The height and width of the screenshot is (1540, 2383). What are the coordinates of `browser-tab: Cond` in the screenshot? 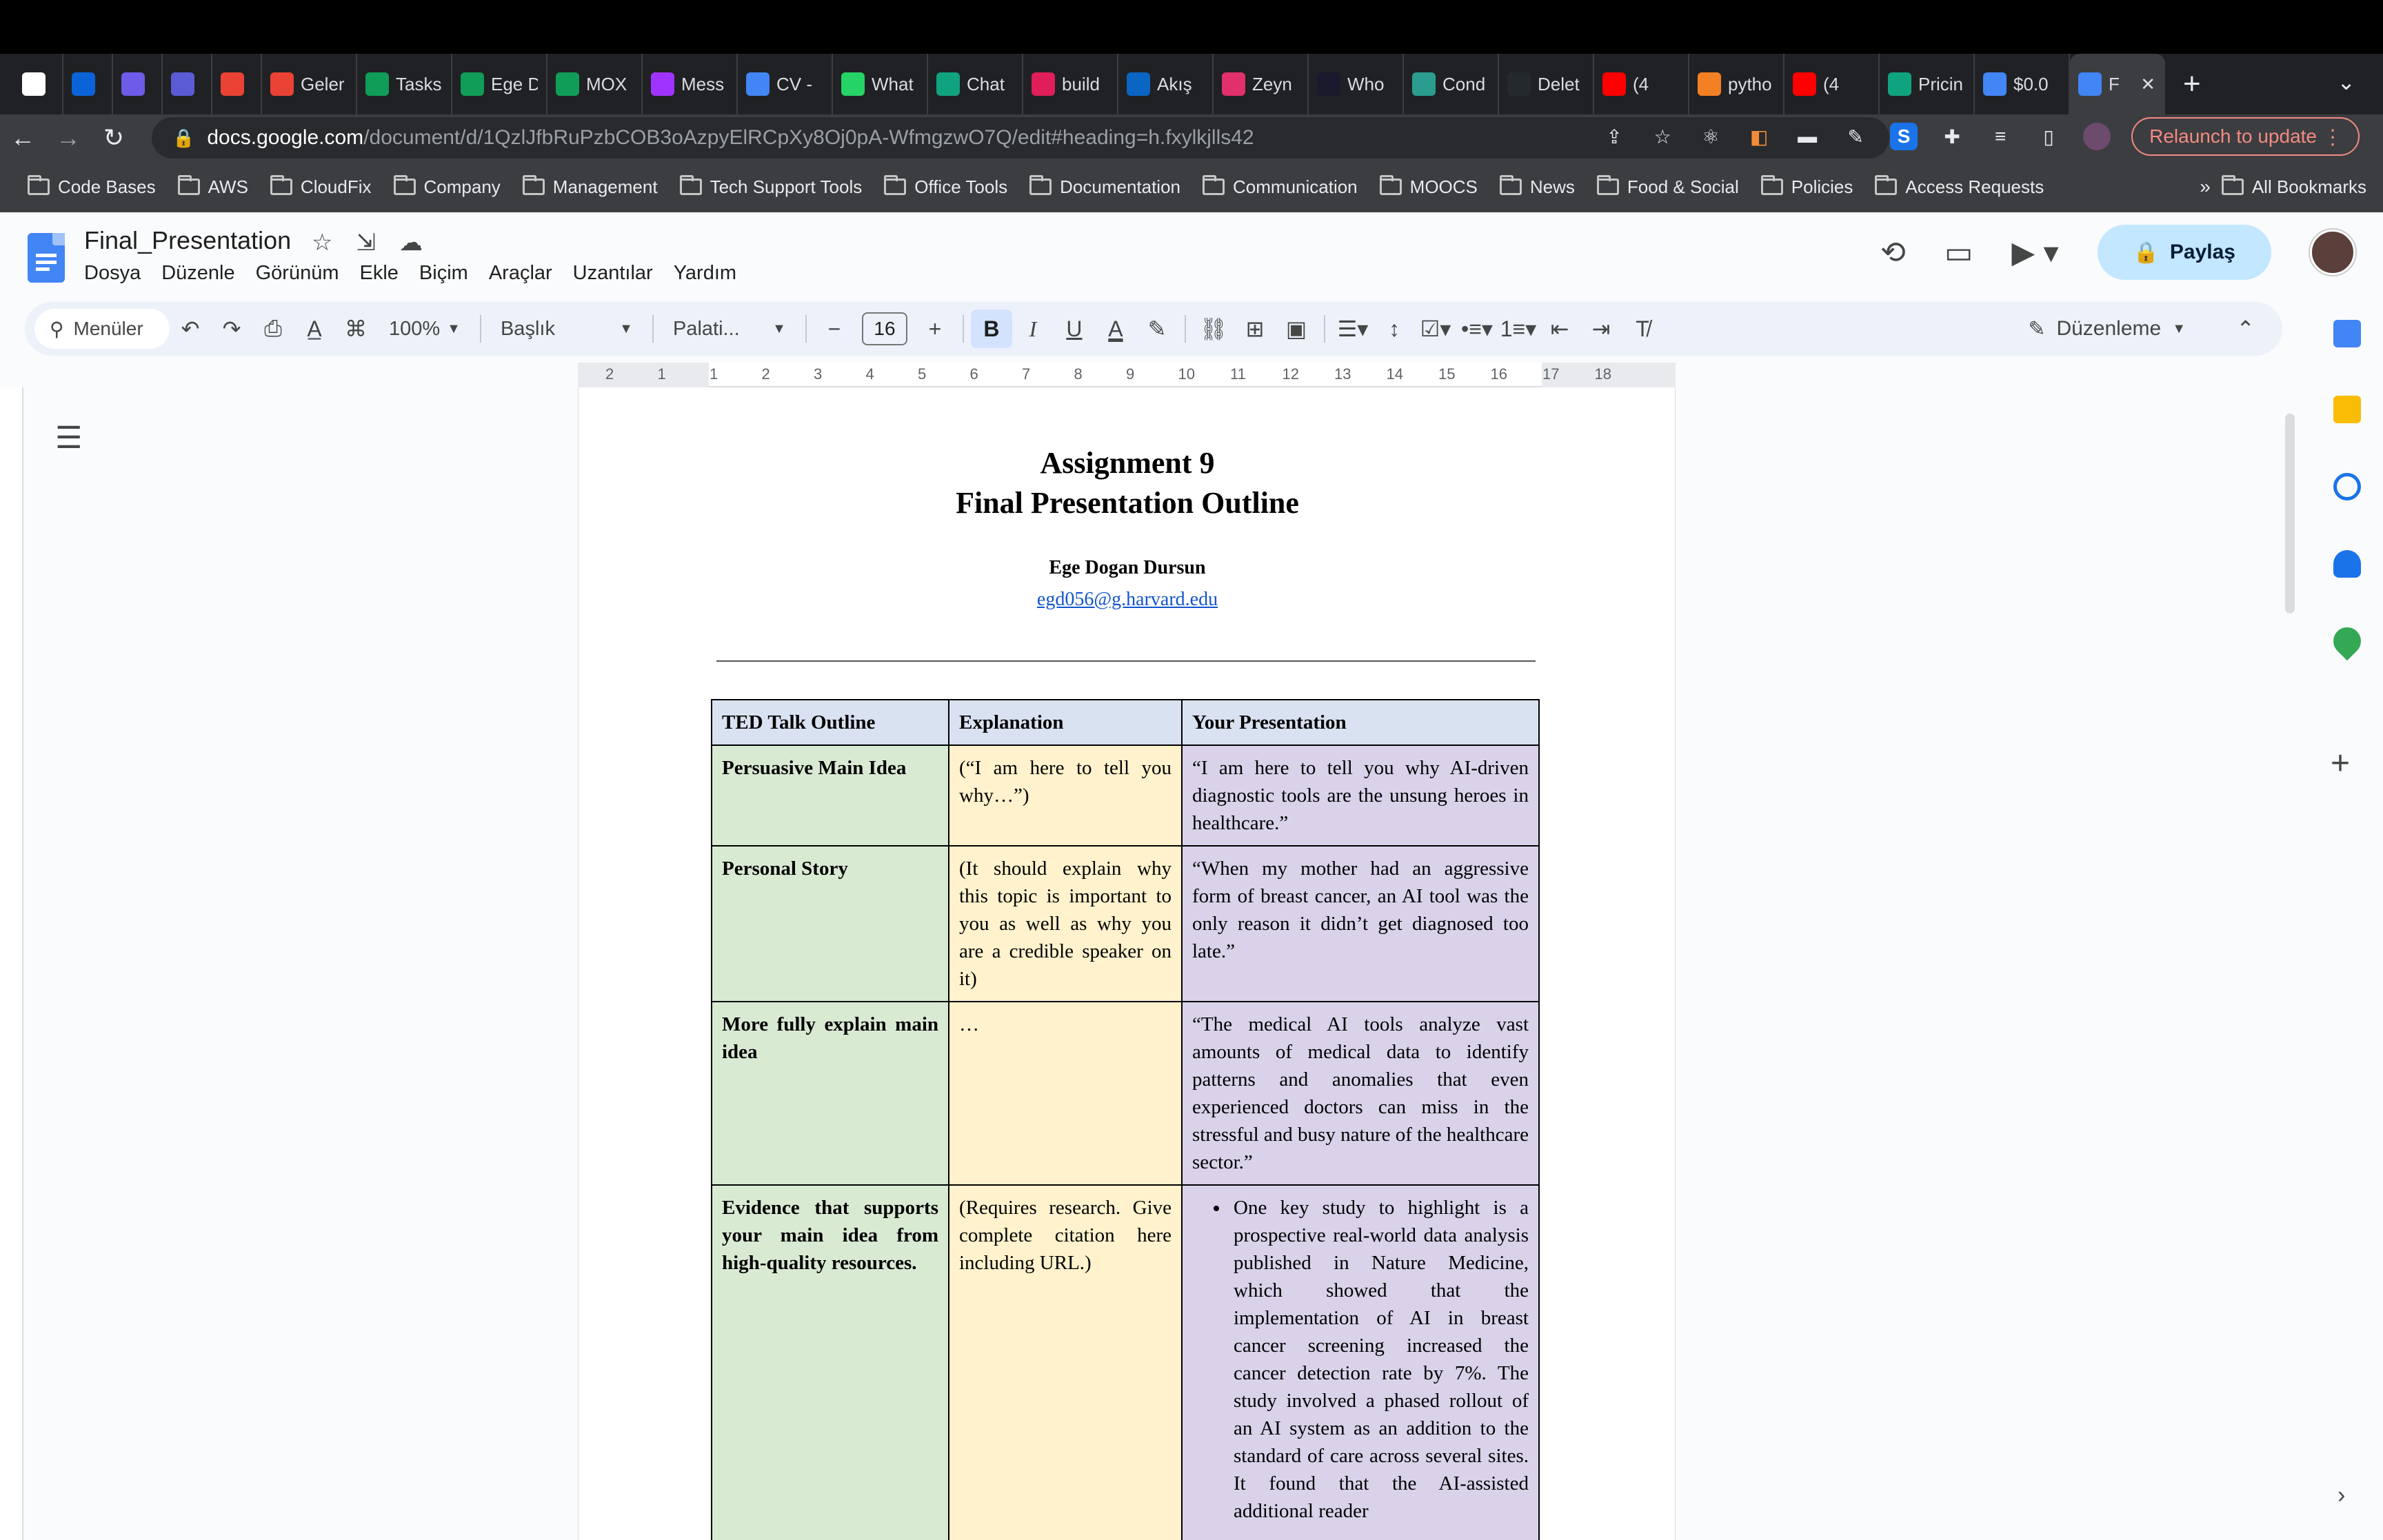 It's located at (1451, 84).